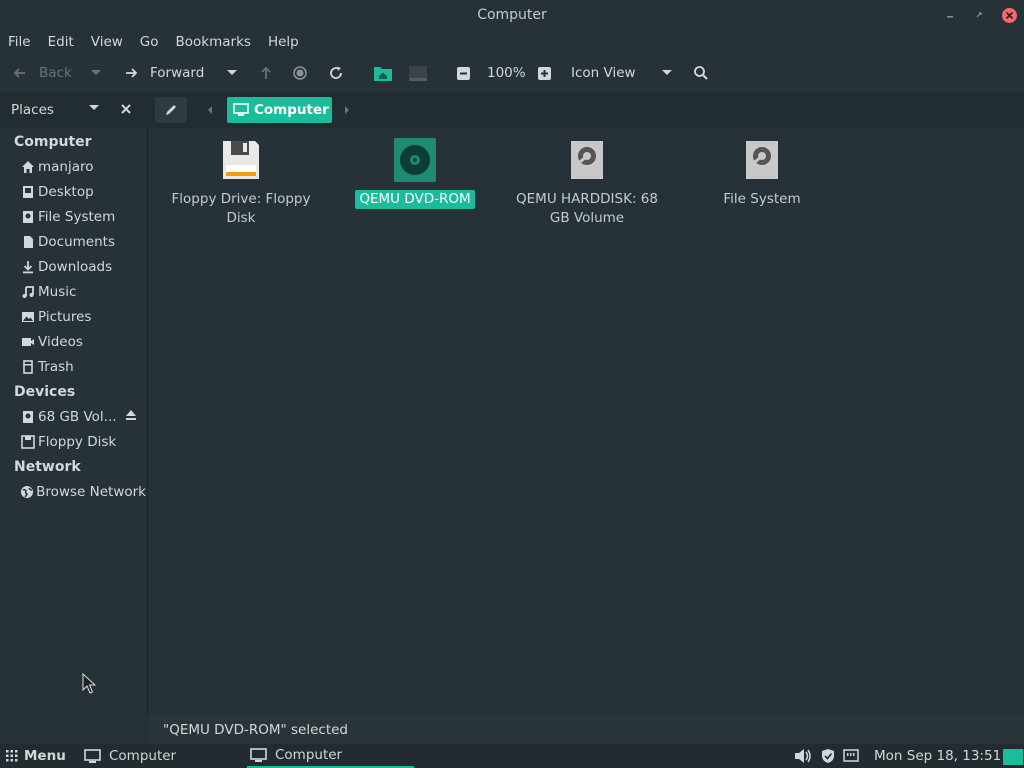  What do you see at coordinates (56, 367) in the screenshot?
I see `sidebar-item-label: Trash` at bounding box center [56, 367].